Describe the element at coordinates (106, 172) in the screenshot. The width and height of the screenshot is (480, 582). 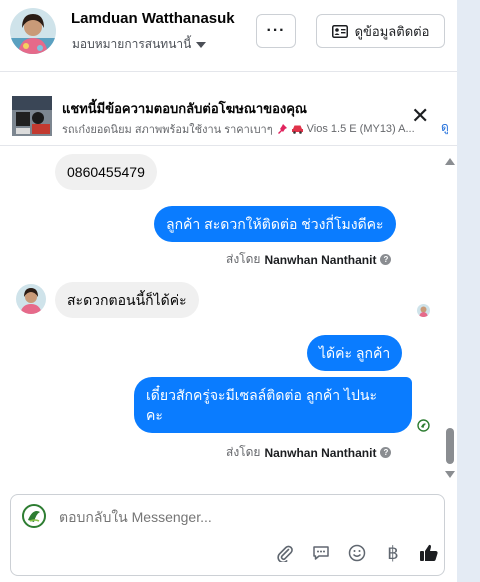
I see `incoming-message: 0860455479` at that location.